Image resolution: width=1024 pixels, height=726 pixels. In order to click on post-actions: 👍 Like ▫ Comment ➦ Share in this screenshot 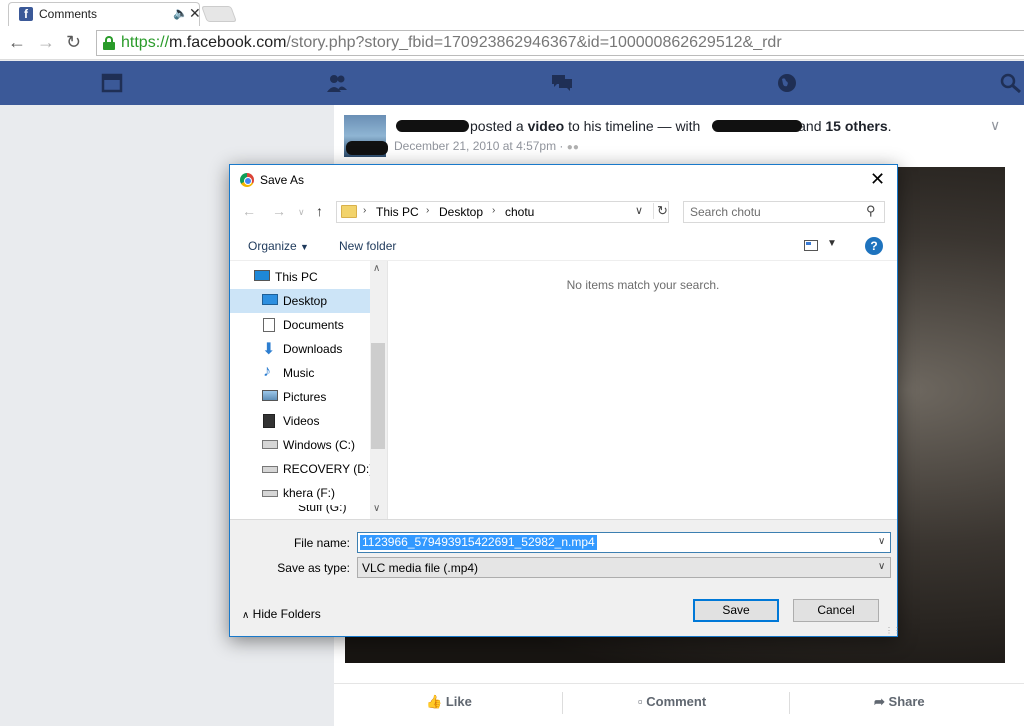, I will do `click(679, 704)`.